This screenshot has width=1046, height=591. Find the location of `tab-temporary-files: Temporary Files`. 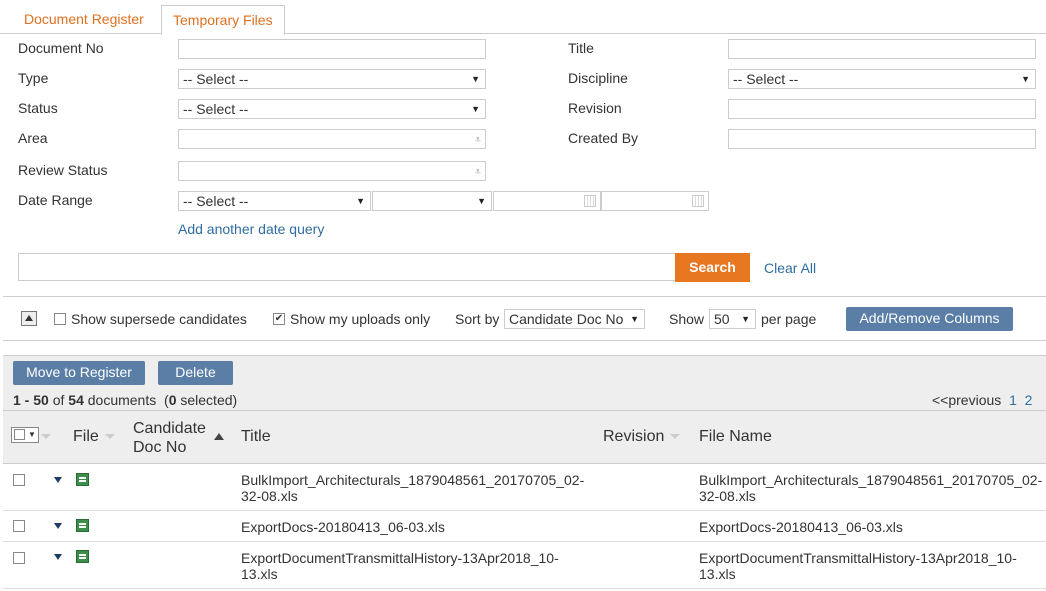

tab-temporary-files: Temporary Files is located at coordinates (223, 20).